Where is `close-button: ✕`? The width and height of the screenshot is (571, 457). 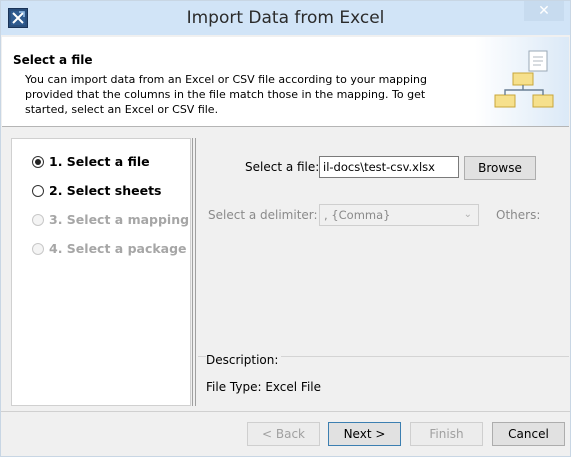
close-button: ✕ is located at coordinates (544, 11).